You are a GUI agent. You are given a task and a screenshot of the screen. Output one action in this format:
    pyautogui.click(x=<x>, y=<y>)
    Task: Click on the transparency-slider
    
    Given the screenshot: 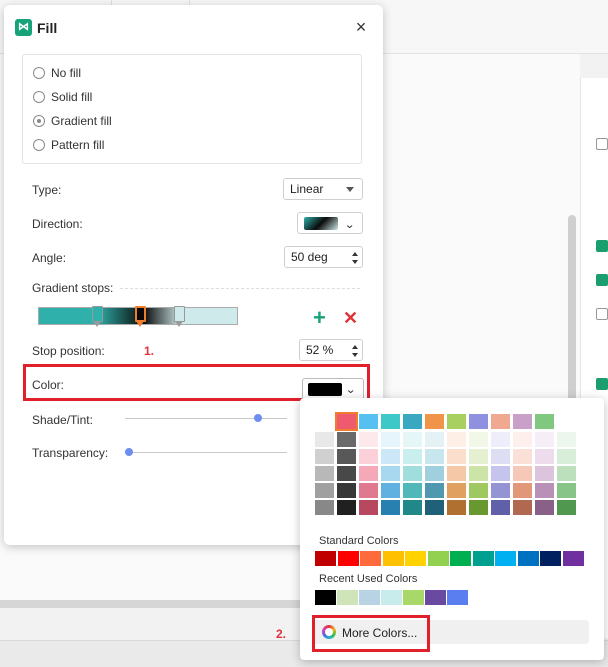 What is the action you would take?
    pyautogui.click(x=206, y=452)
    